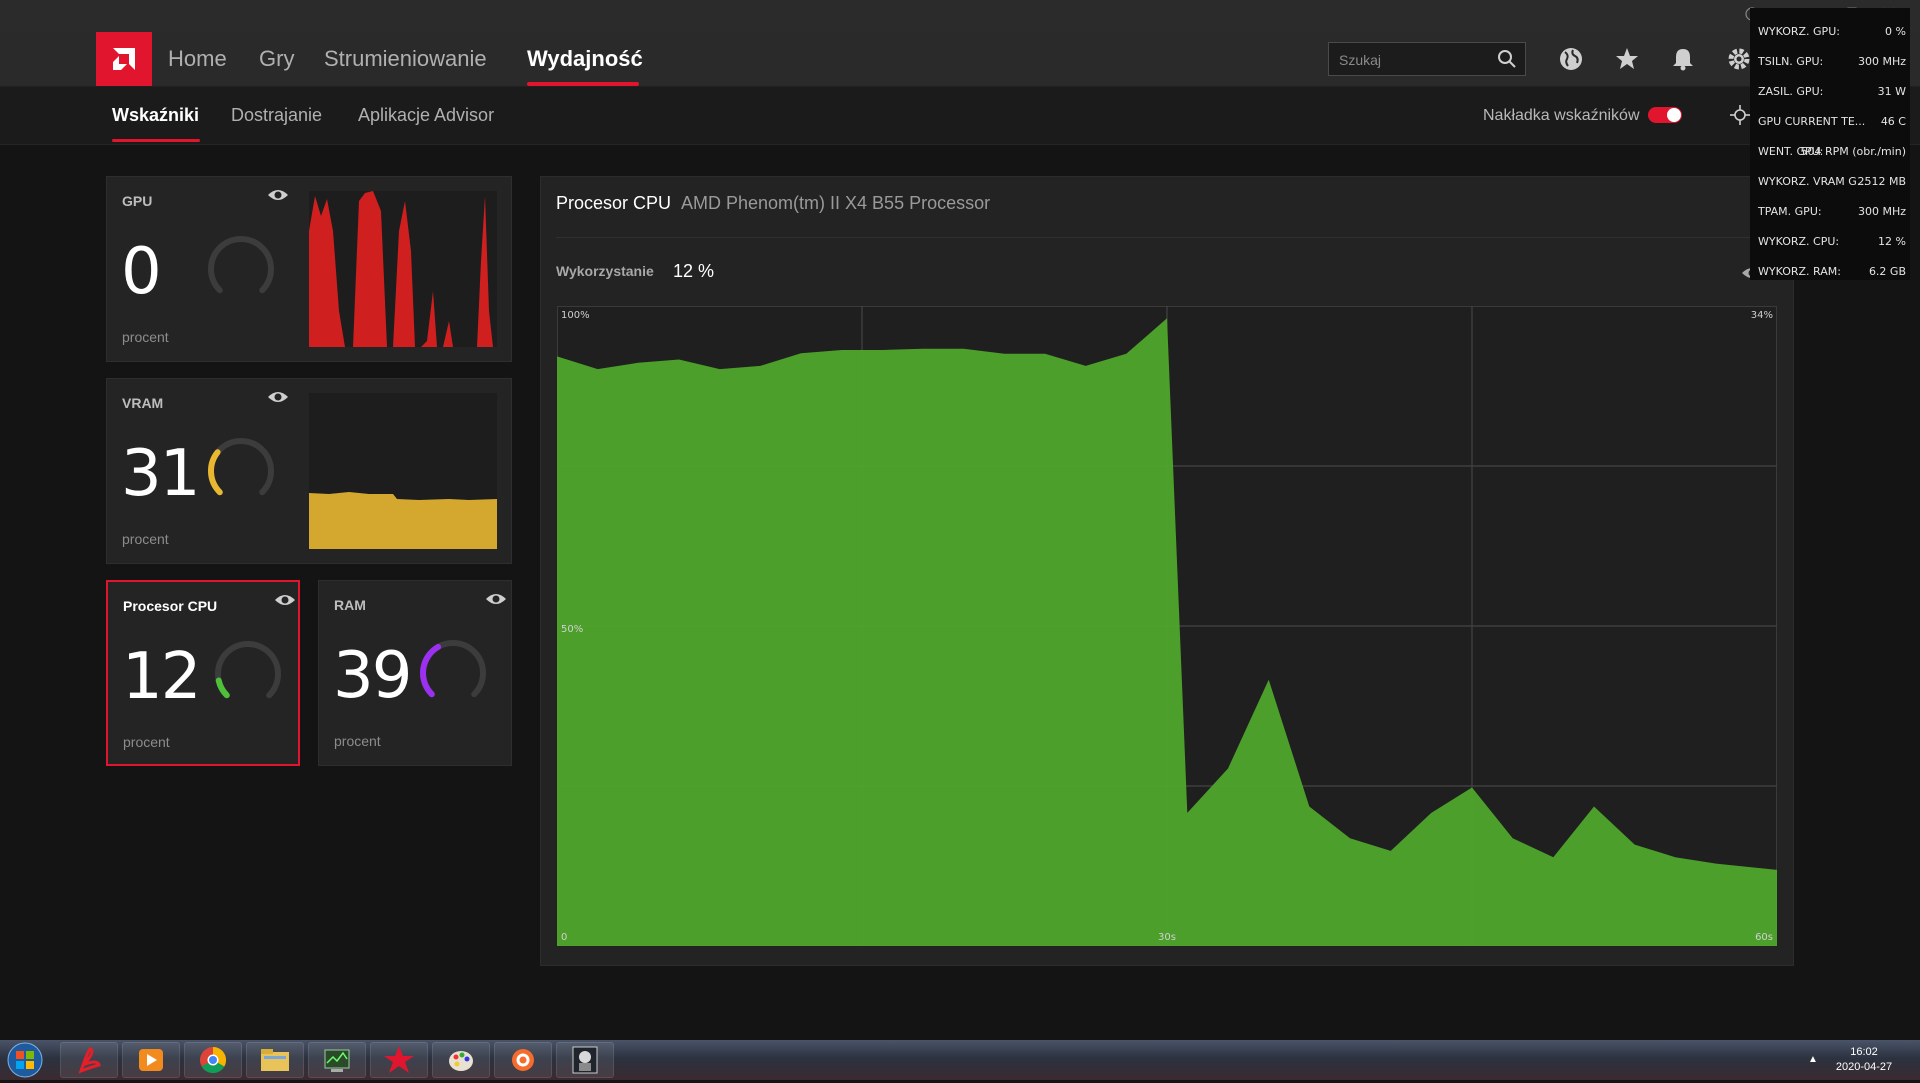 This screenshot has height=1083, width=1920. I want to click on overlay-toggle-label: Nakładka wskaźników, so click(1561, 115).